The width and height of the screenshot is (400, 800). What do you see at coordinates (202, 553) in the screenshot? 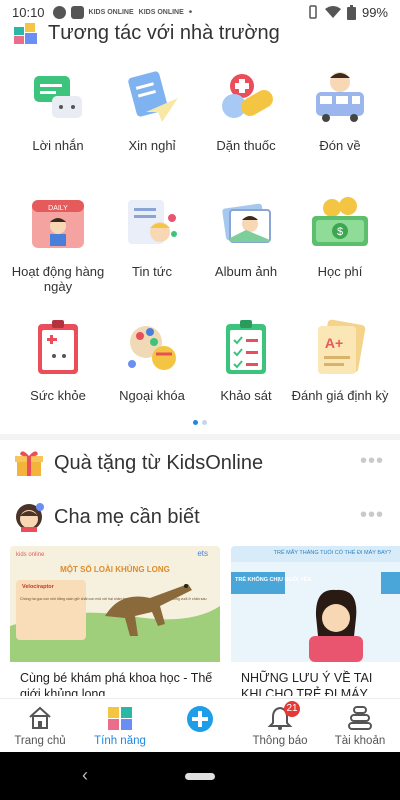
I see `card-brand-2: ets` at bounding box center [202, 553].